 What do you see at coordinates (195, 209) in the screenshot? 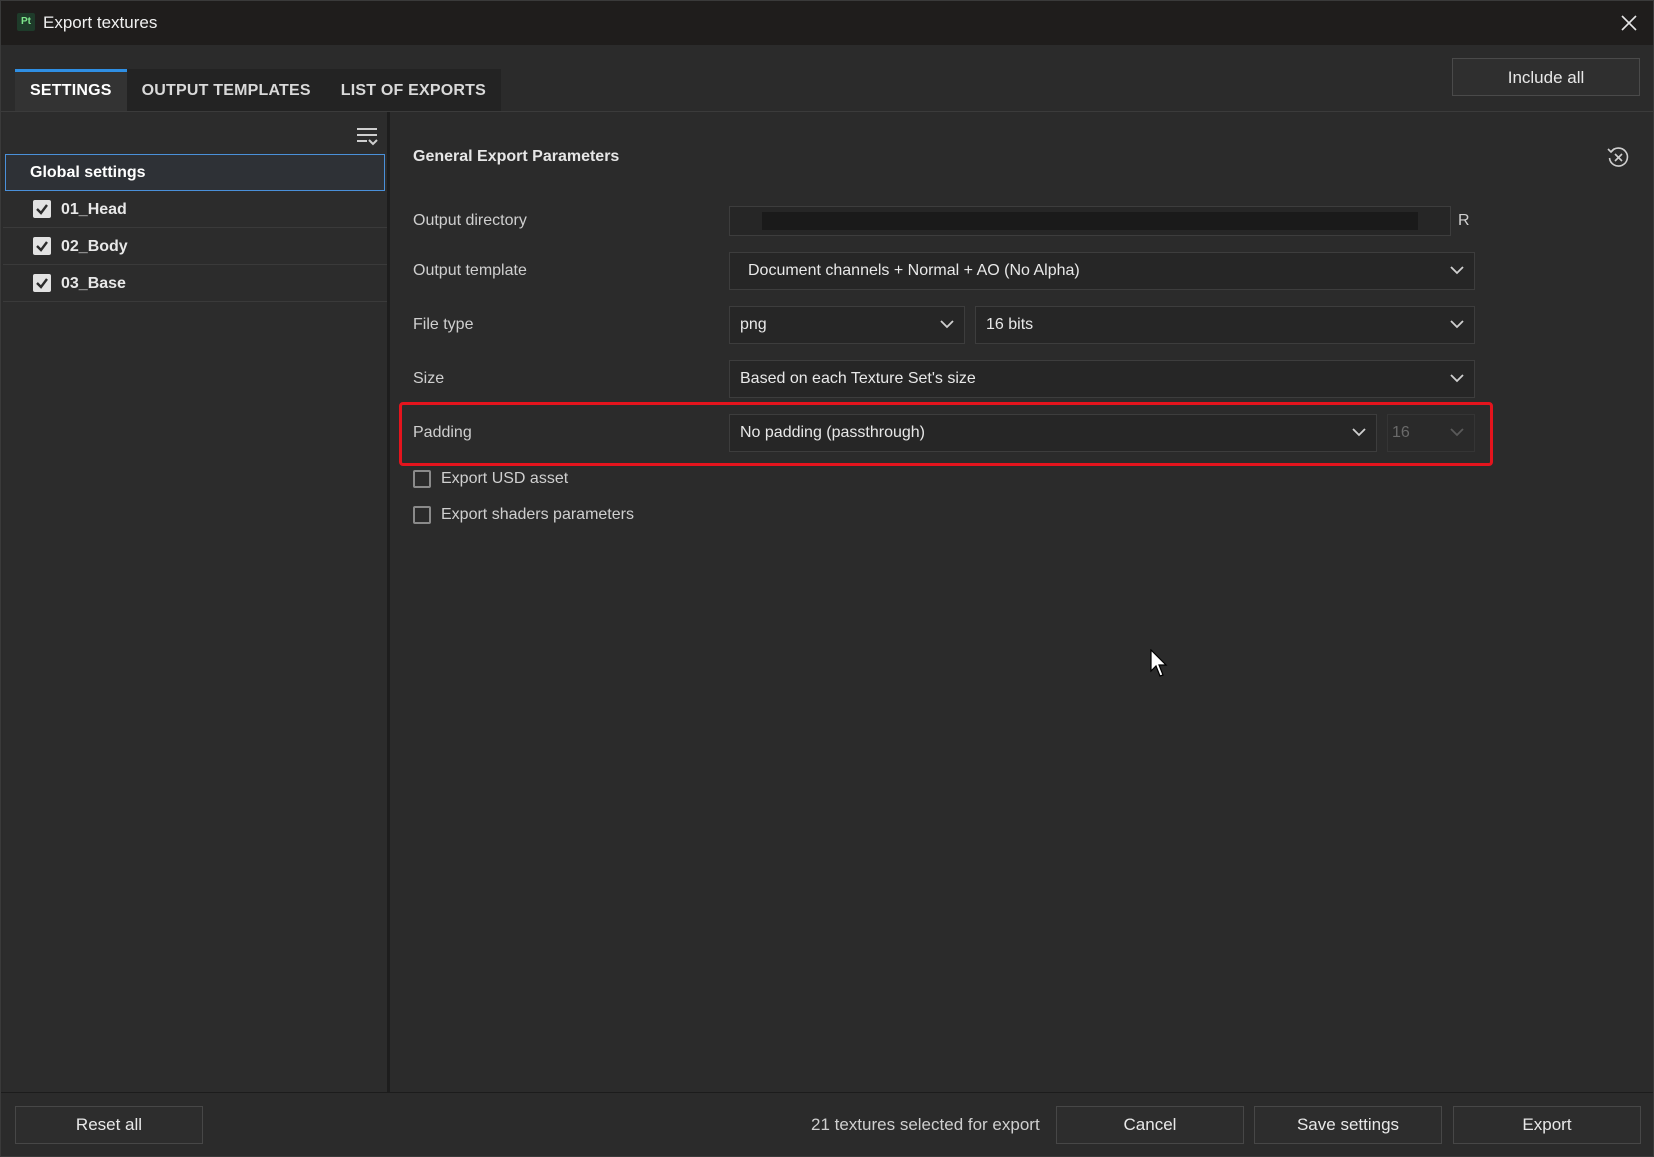
I see `texture-set-item: 01_Head` at bounding box center [195, 209].